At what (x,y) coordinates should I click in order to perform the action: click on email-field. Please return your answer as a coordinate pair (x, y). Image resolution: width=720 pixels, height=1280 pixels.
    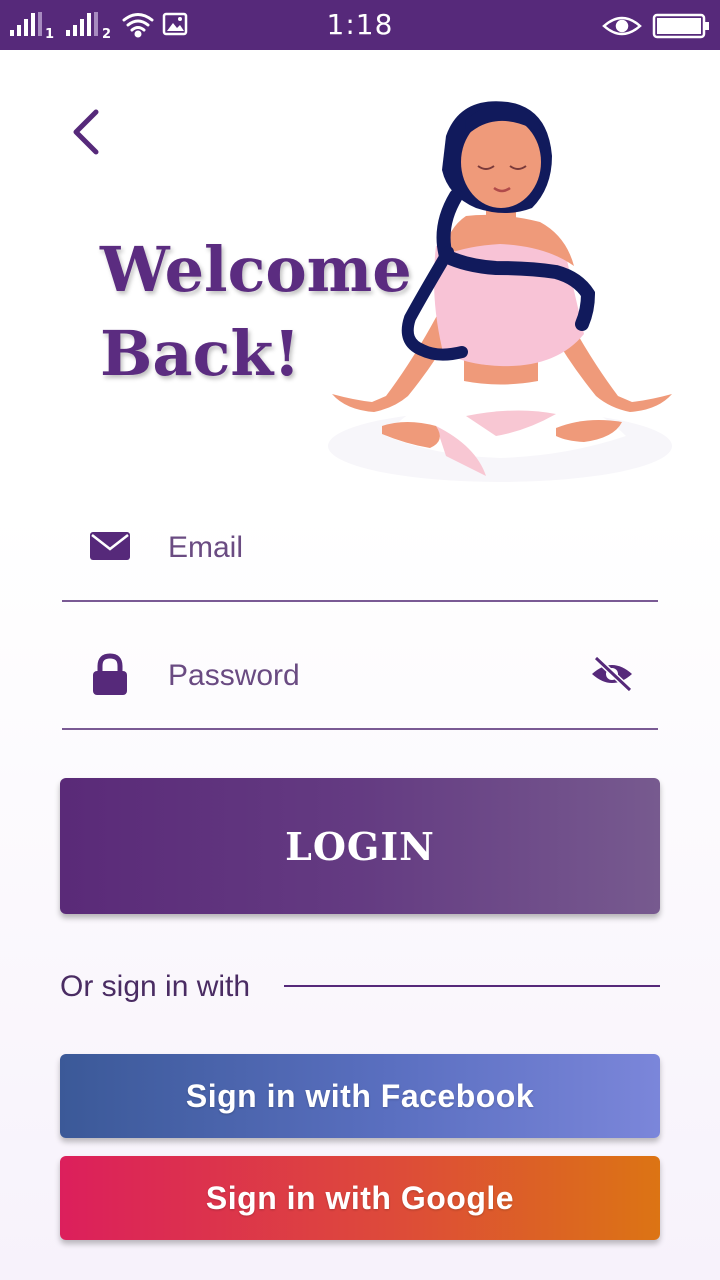
    Looking at the image, I should click on (360, 551).